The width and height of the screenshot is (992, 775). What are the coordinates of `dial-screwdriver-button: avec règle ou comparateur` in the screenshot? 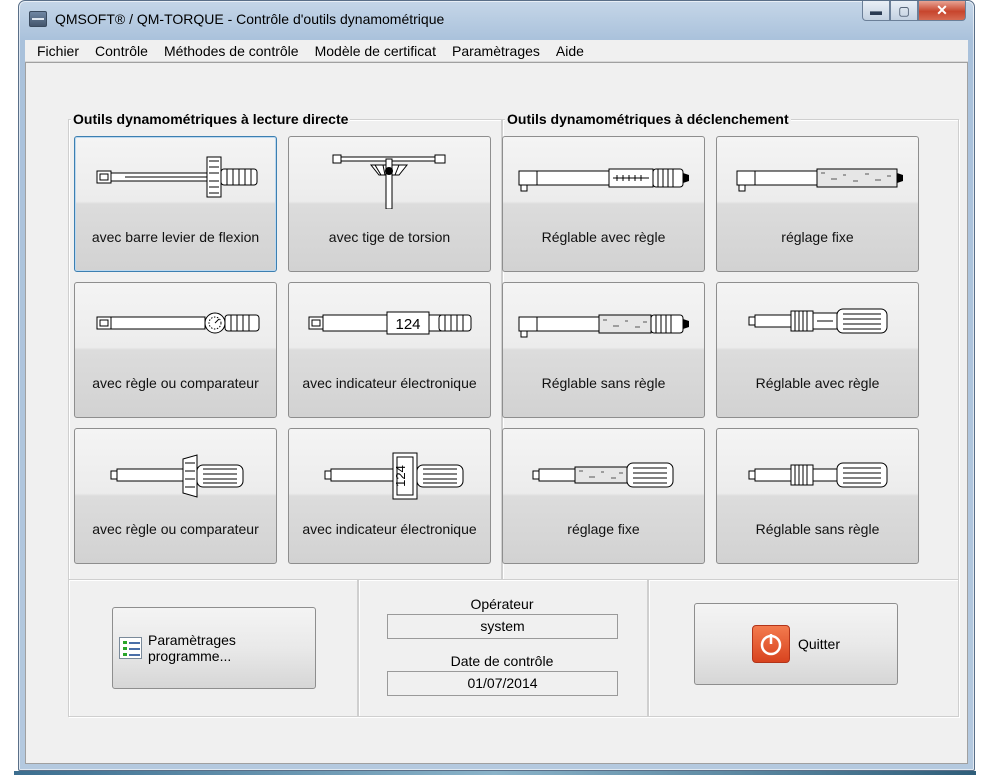 It's located at (175, 496).